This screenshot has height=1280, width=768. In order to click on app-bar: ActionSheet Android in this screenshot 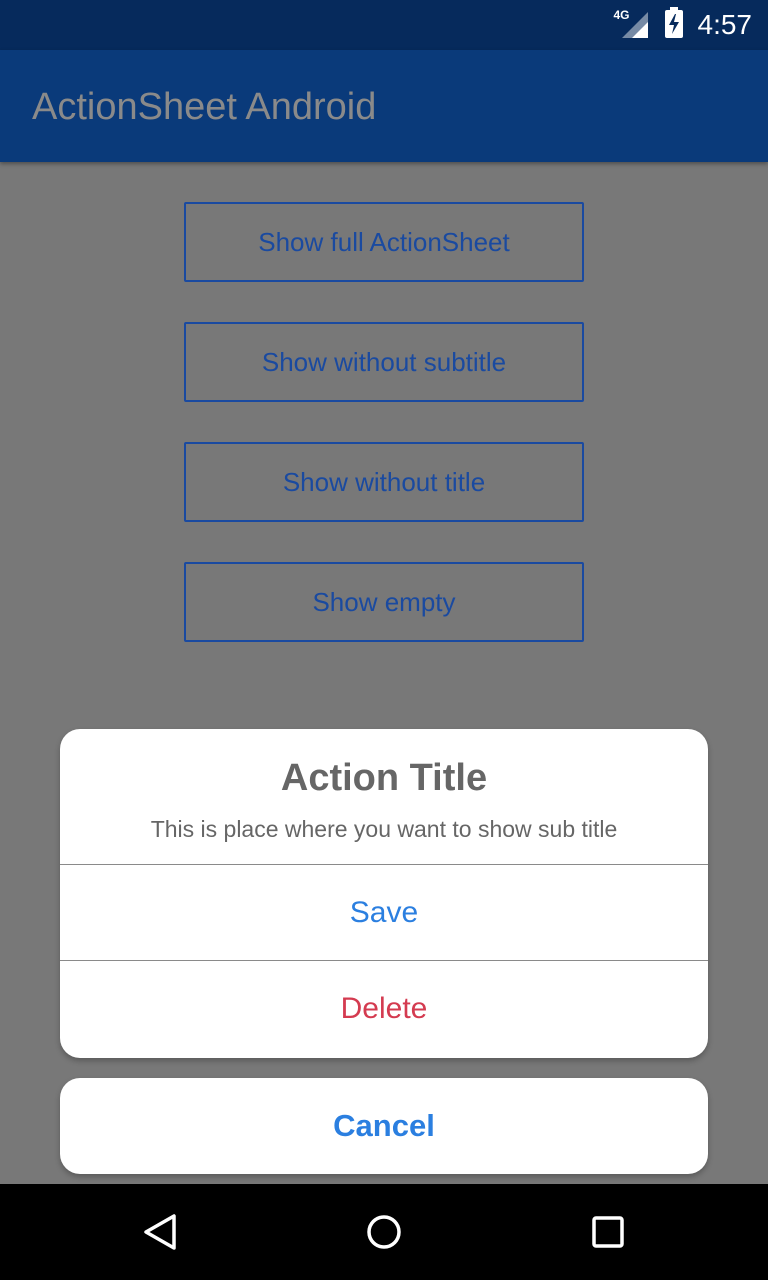, I will do `click(384, 106)`.